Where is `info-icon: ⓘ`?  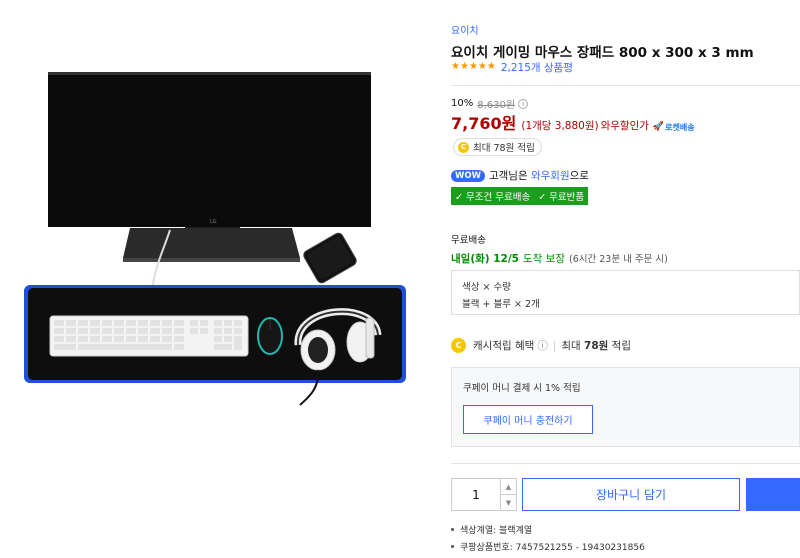 info-icon: ⓘ is located at coordinates (542, 345).